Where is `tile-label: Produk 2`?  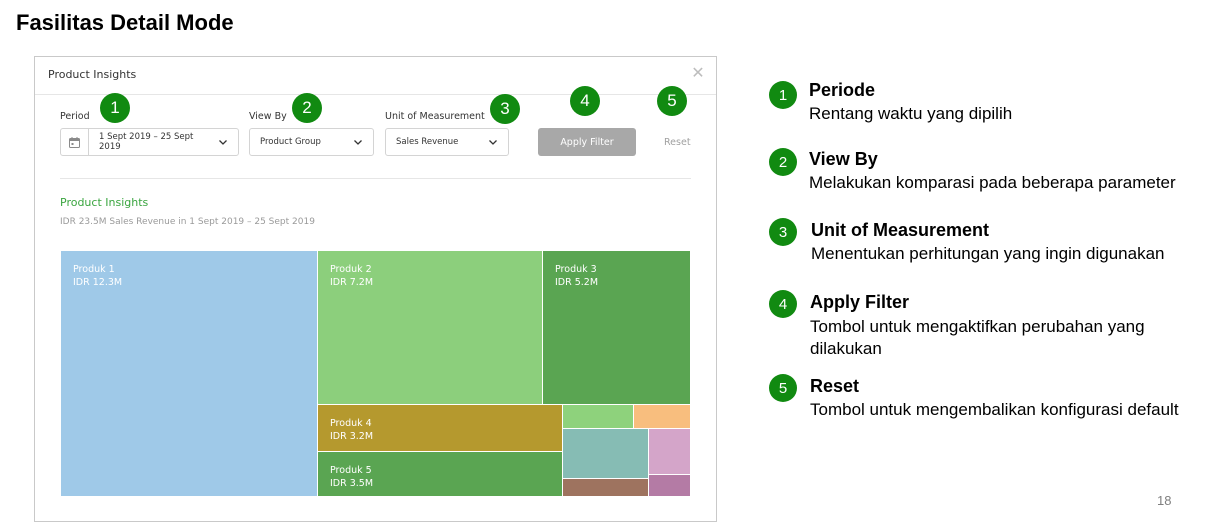 tile-label: Produk 2 is located at coordinates (351, 269).